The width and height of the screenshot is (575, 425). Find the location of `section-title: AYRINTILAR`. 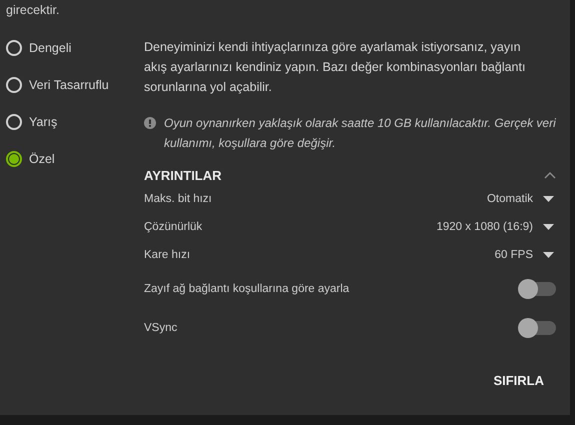

section-title: AYRINTILAR is located at coordinates (183, 175).